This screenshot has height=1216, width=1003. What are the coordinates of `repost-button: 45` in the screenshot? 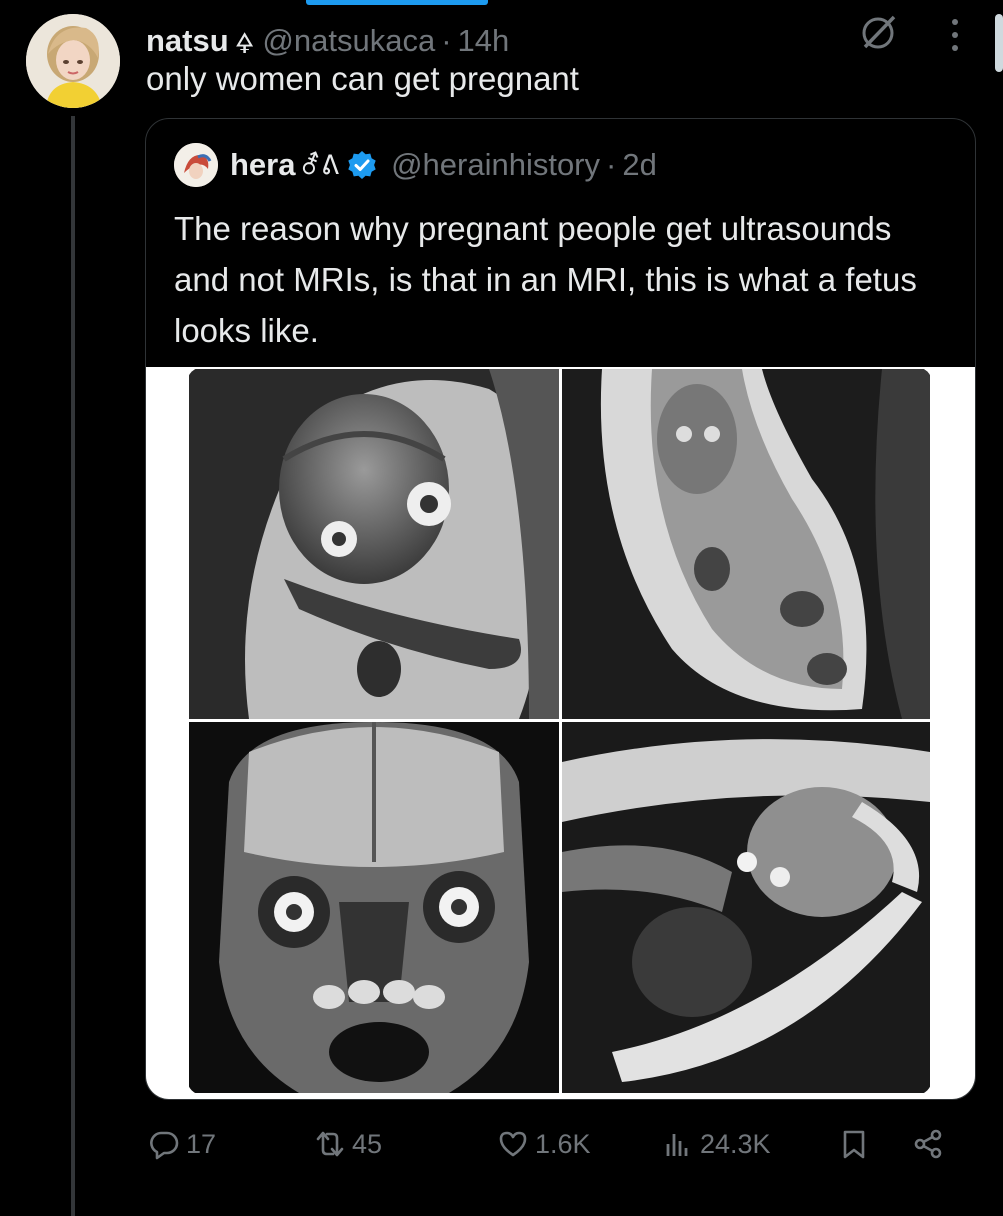 It's located at (348, 1144).